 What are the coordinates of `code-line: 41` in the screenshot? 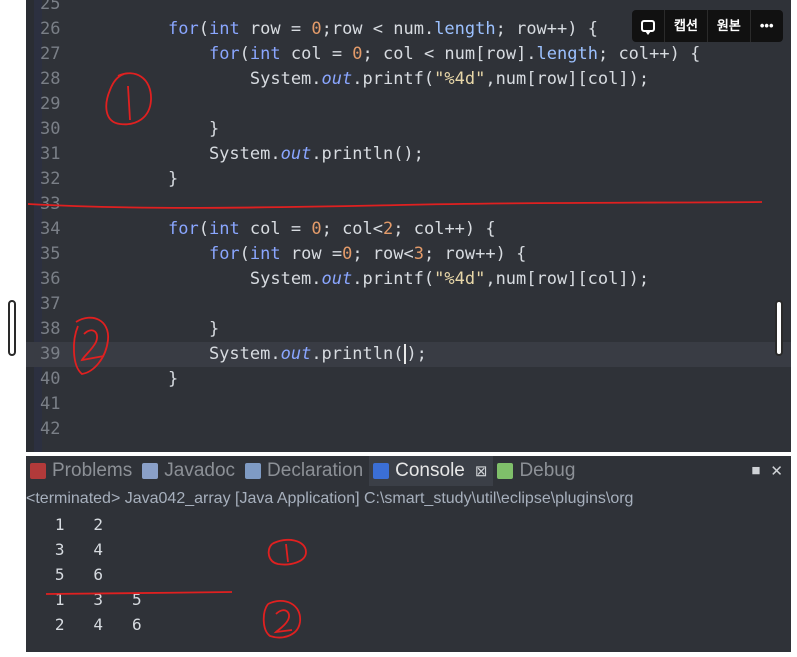 It's located at (408, 404).